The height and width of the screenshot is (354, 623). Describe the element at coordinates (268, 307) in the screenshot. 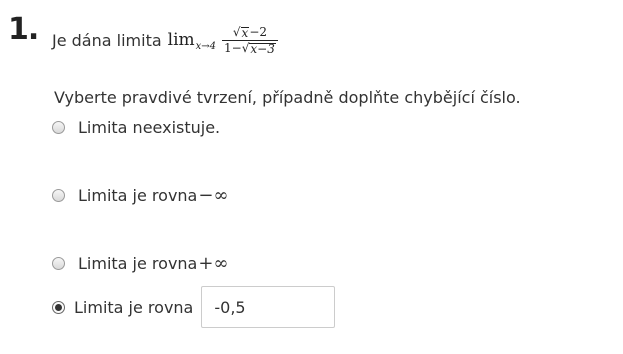

I see `answer-input` at that location.